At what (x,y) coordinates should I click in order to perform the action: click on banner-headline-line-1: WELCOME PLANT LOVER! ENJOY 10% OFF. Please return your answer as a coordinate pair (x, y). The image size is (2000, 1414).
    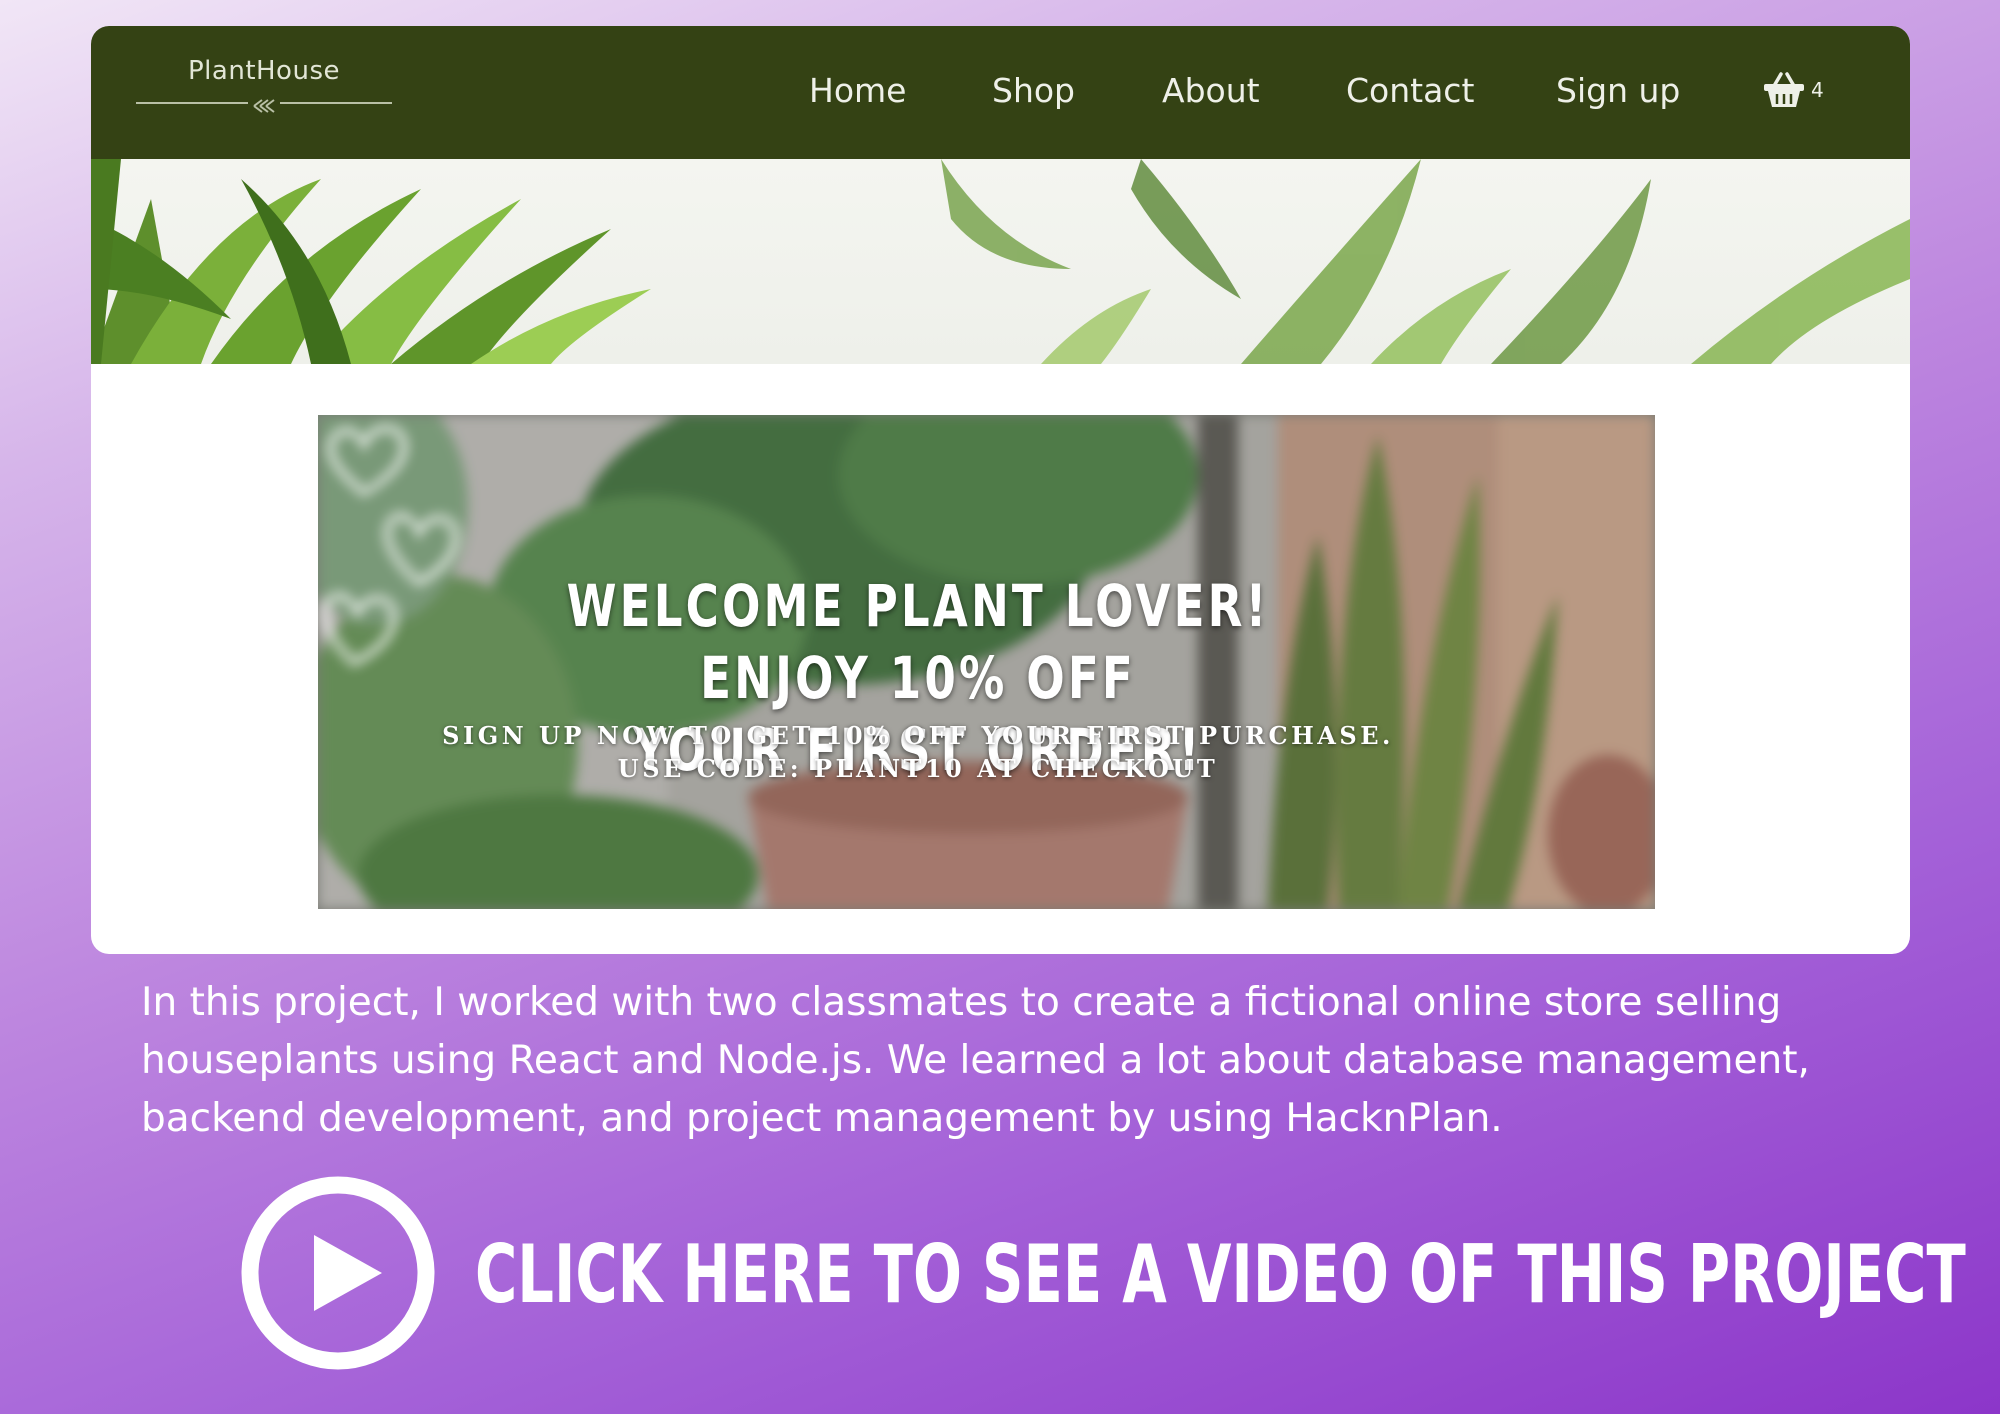
    Looking at the image, I should click on (918, 642).